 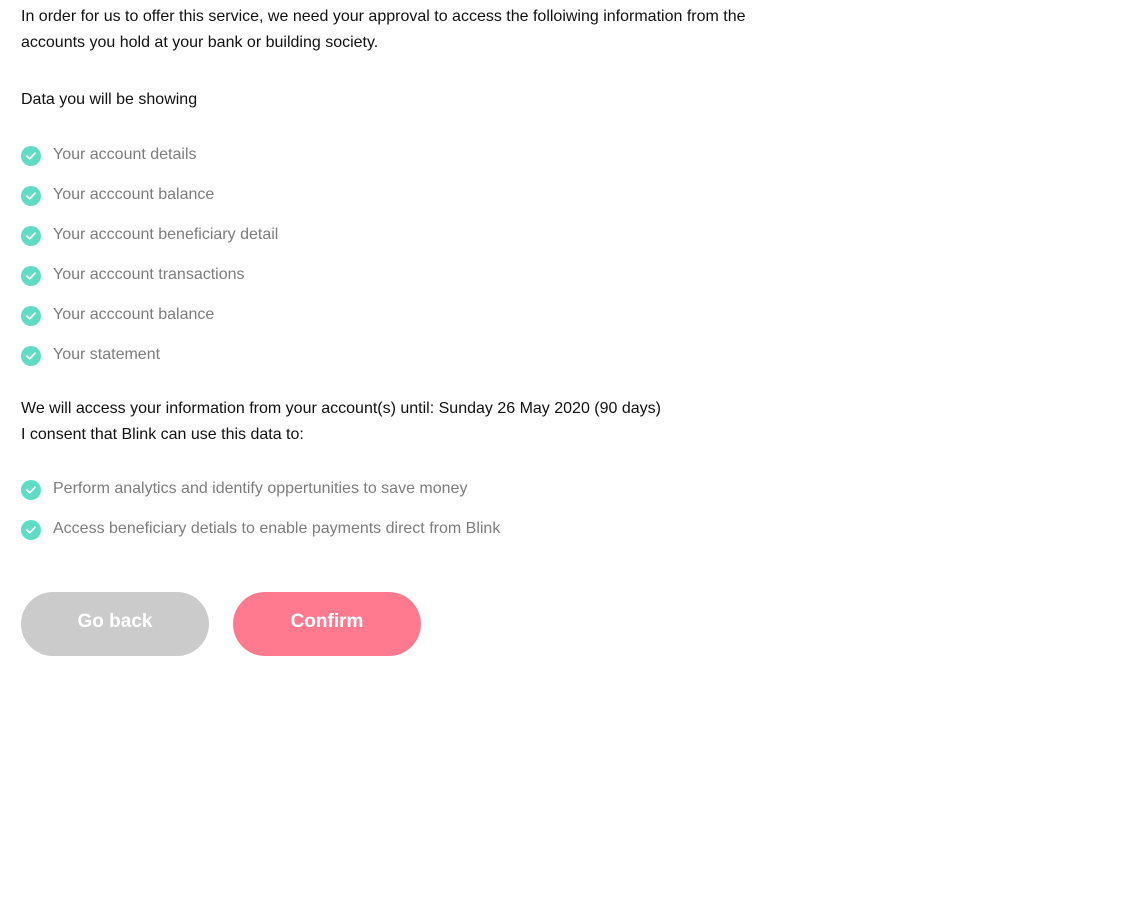 What do you see at coordinates (149, 274) in the screenshot?
I see `list-item-label: Your acccount transactions` at bounding box center [149, 274].